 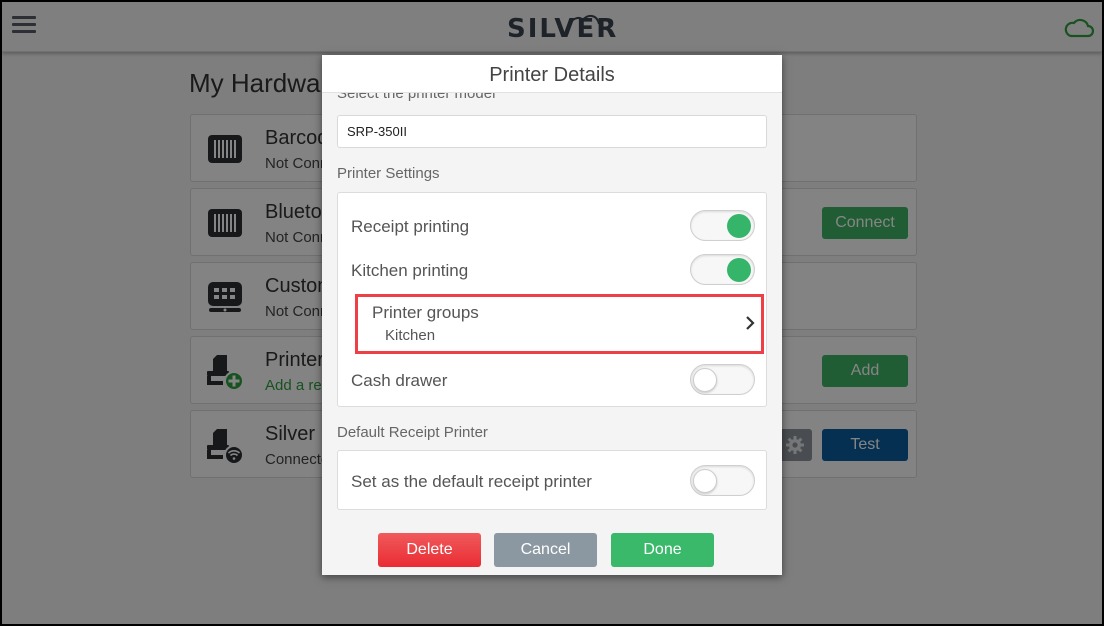 I want to click on setting-label: Set as the default receipt printer, so click(x=471, y=481).